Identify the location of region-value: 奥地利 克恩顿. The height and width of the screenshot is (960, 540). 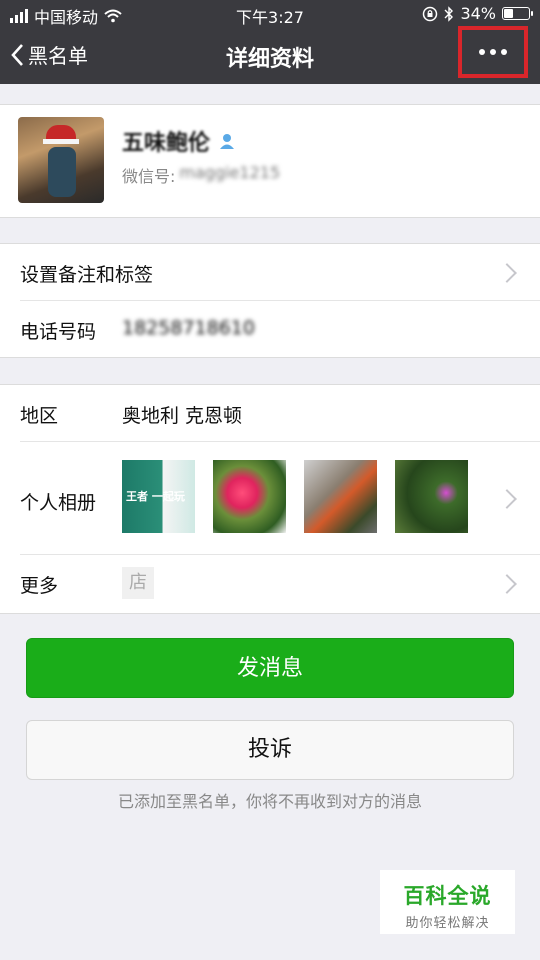
(182, 416).